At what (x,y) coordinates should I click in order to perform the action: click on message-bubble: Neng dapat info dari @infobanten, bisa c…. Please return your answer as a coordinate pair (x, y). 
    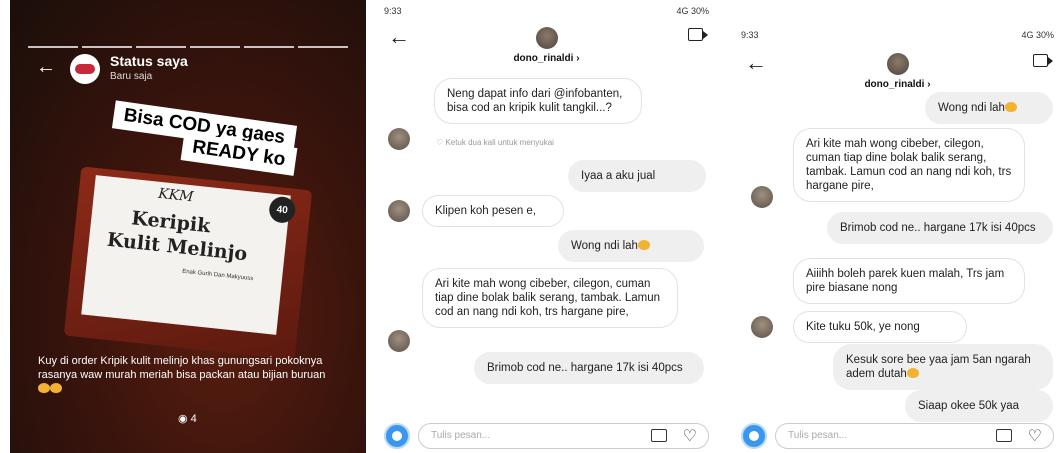
    Looking at the image, I should click on (538, 101).